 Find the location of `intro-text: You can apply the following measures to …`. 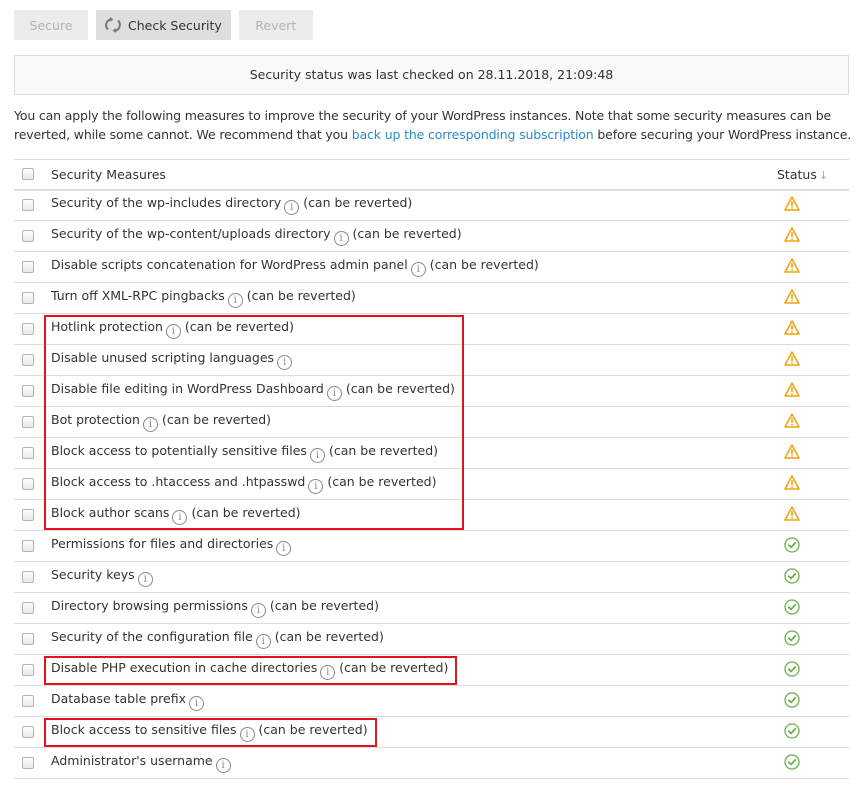

intro-text: You can apply the following measures to … is located at coordinates (434, 125).